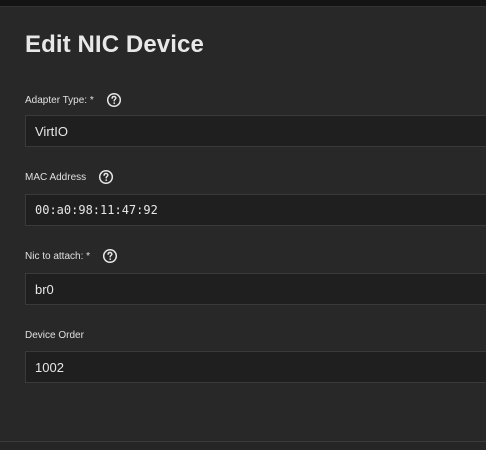 This screenshot has width=486, height=450. I want to click on adapter-type-label-row: Adapter Type: *, so click(73, 100).